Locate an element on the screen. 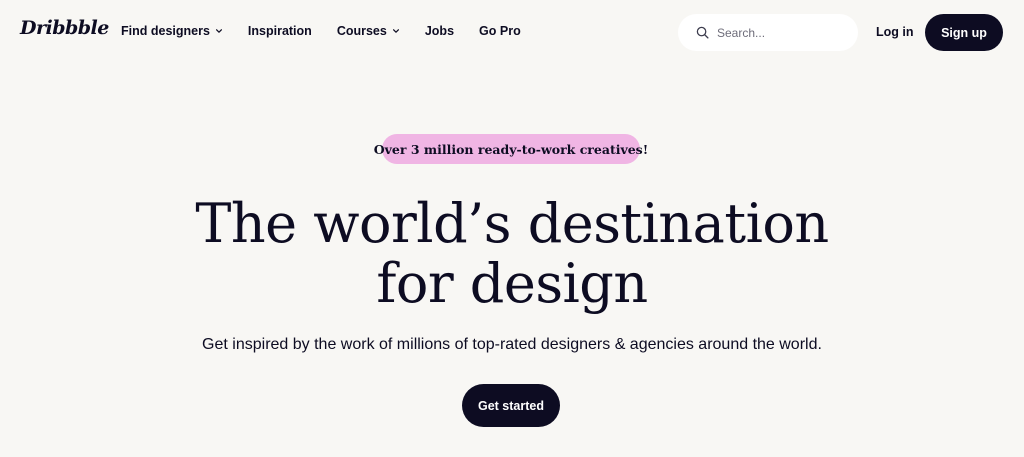 The height and width of the screenshot is (457, 1024). nav-inspiration-label: Inspiration is located at coordinates (279, 31).